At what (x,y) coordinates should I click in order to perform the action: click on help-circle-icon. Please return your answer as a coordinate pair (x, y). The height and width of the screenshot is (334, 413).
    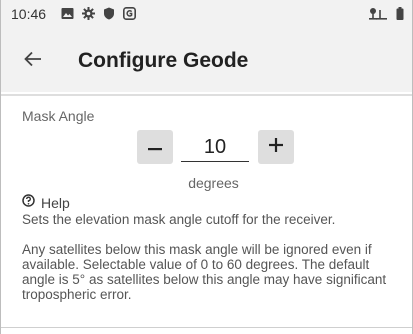
    Looking at the image, I should click on (28, 203).